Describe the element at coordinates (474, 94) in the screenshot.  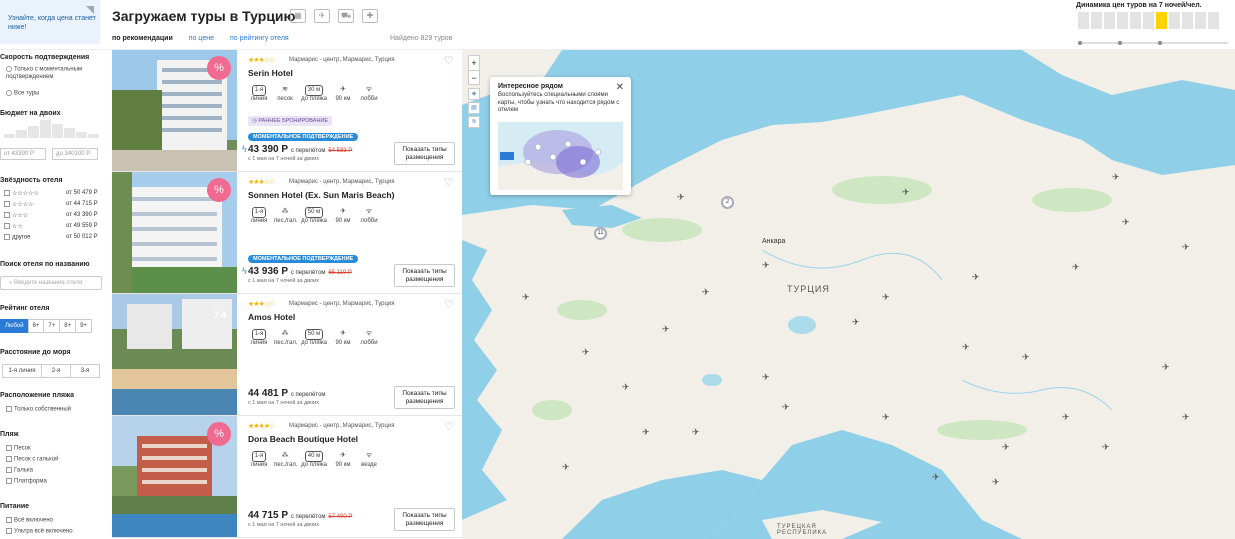
I see `layers-icon: ◈` at that location.